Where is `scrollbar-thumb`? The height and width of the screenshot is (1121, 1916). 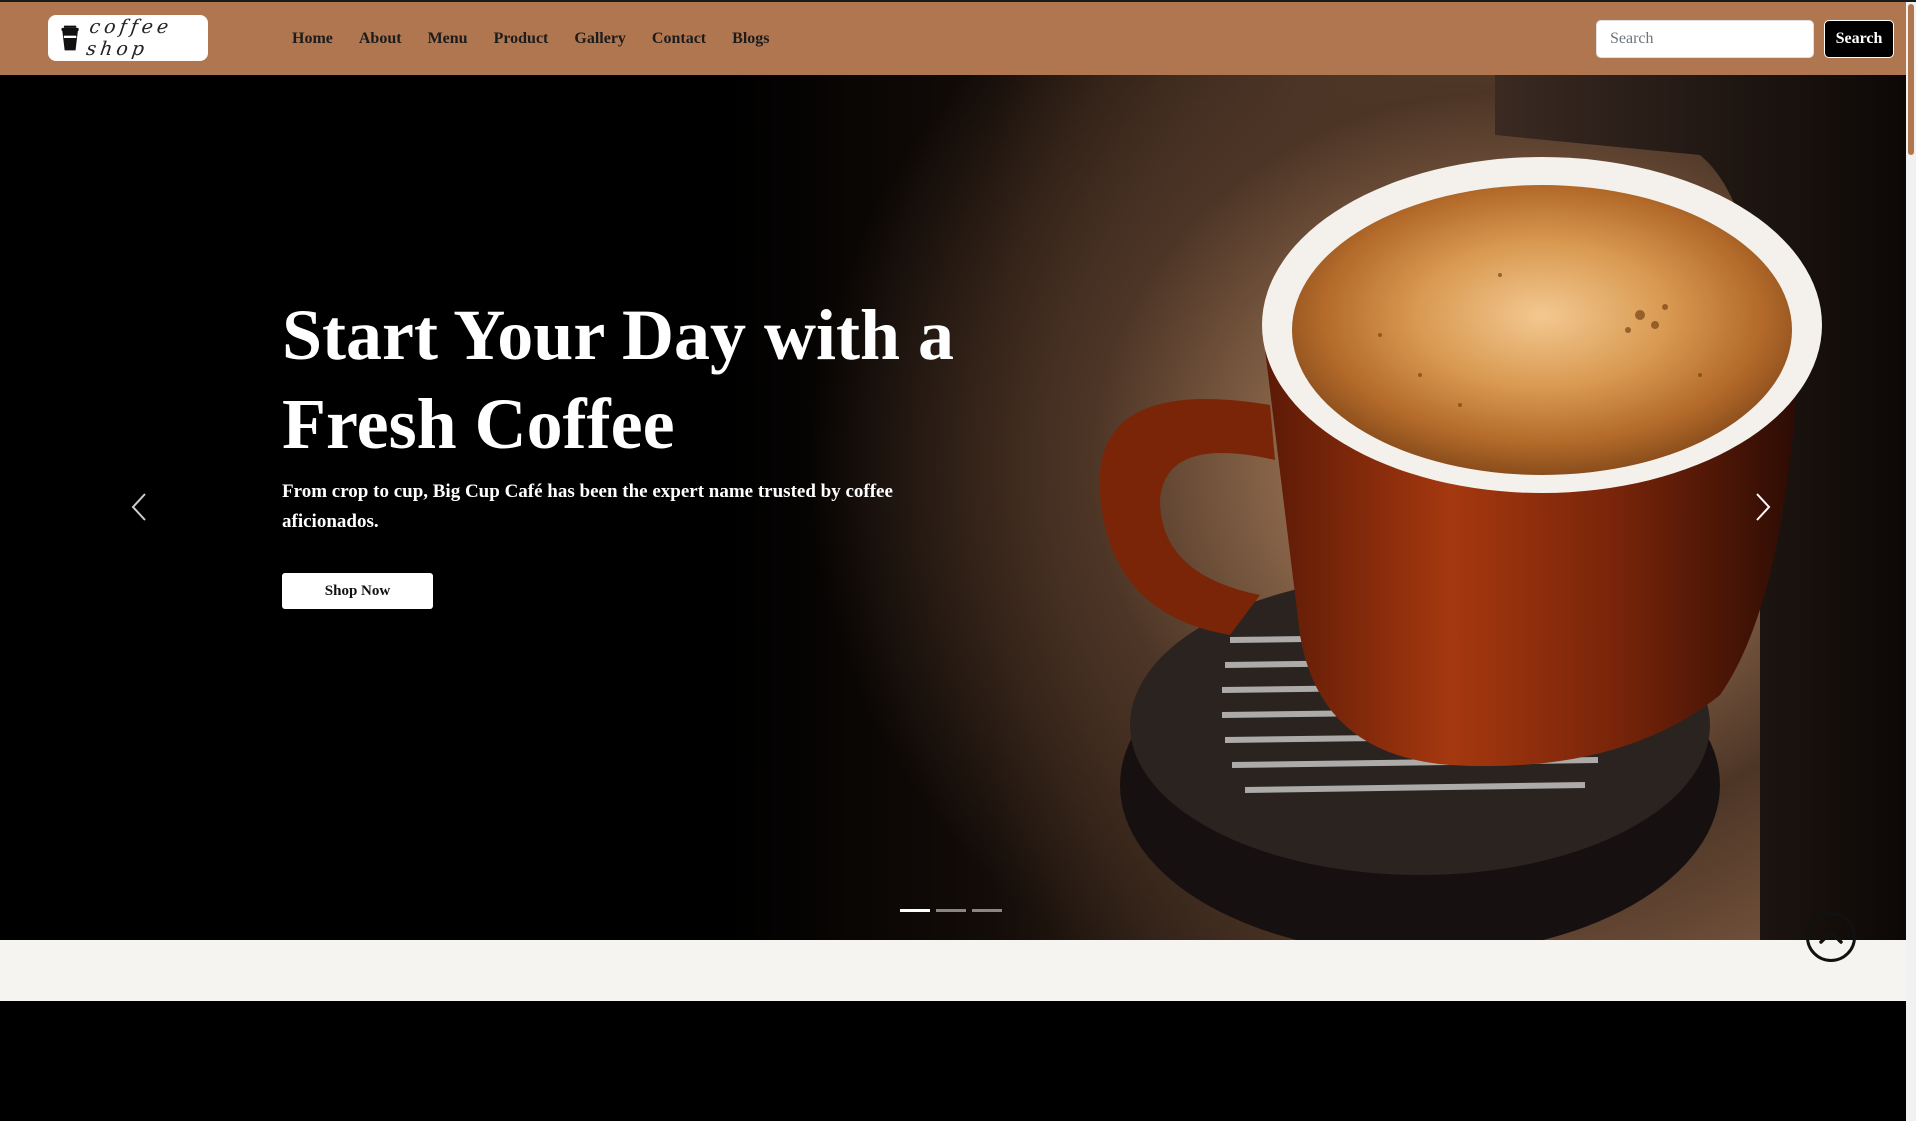
scrollbar-thumb is located at coordinates (1911, 79).